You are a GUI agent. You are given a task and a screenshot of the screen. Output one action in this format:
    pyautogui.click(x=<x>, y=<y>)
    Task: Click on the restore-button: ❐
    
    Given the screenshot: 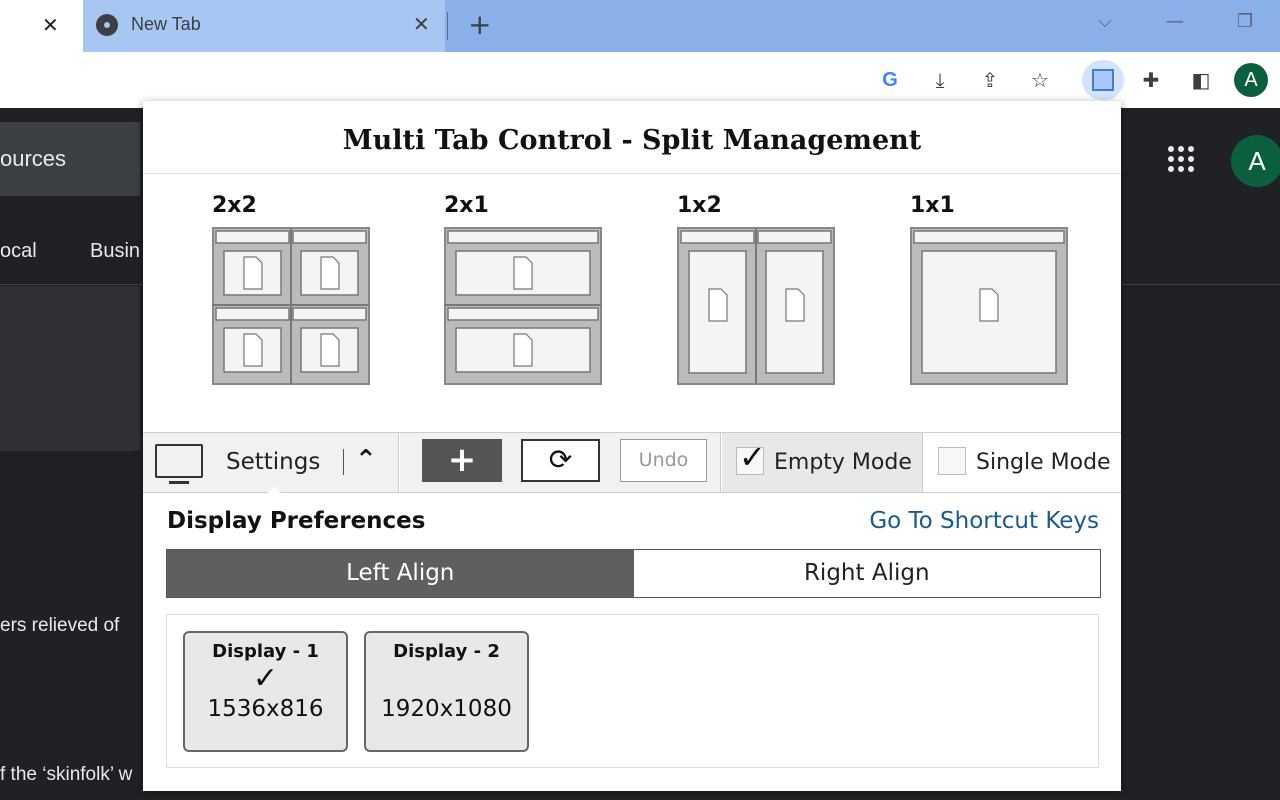 What is the action you would take?
    pyautogui.click(x=1245, y=22)
    